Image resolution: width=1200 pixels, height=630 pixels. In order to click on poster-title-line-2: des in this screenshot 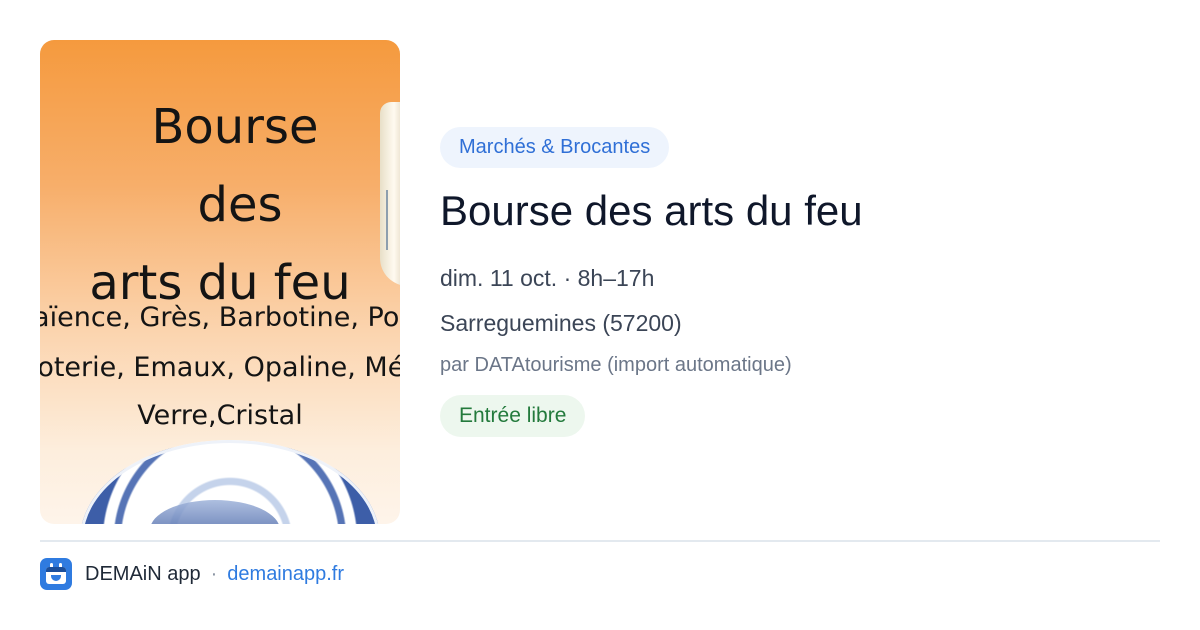, I will do `click(240, 205)`.